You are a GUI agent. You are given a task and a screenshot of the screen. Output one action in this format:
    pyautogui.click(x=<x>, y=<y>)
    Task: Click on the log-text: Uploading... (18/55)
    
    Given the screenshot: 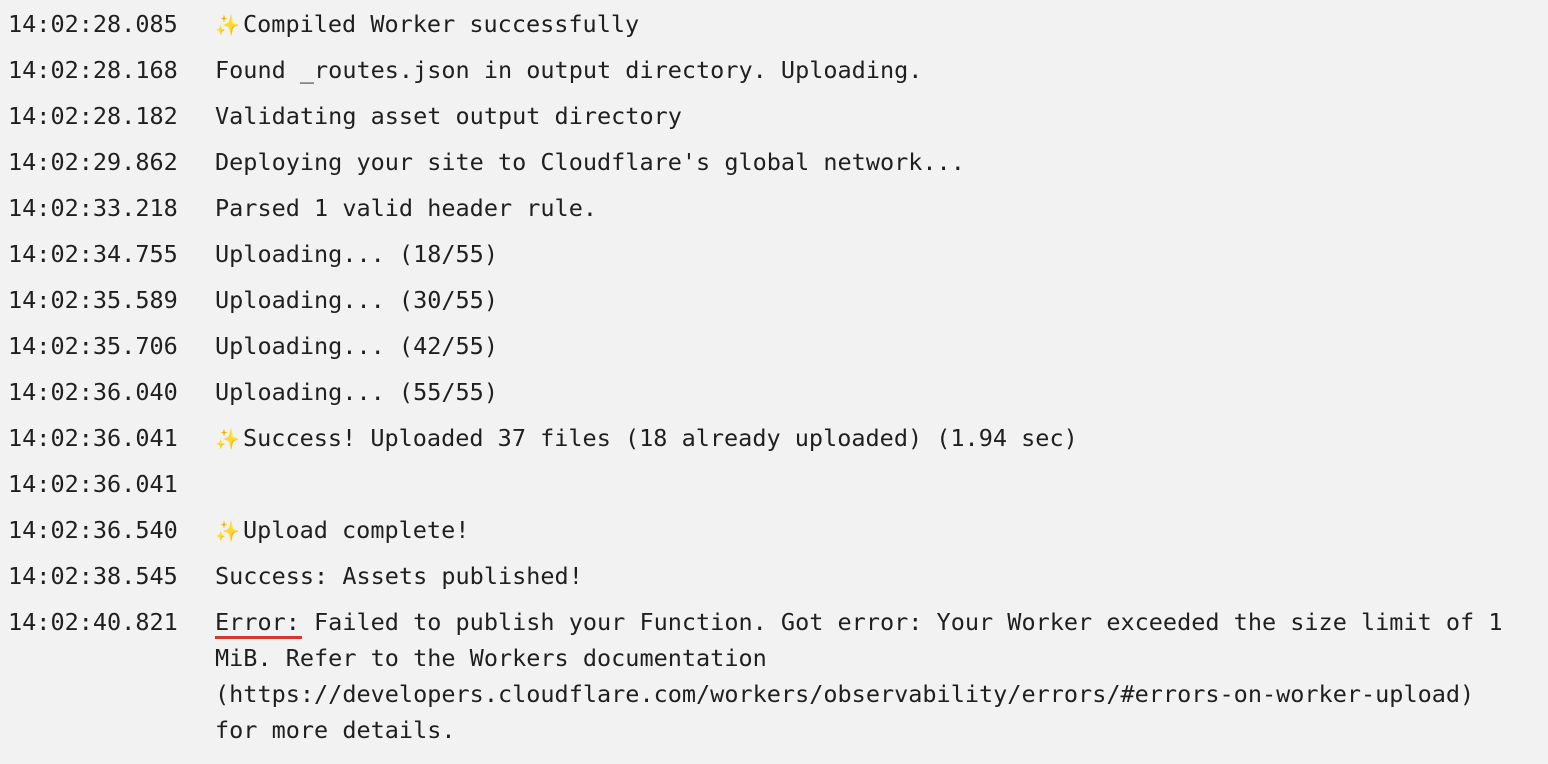 What is the action you would take?
    pyautogui.click(x=356, y=254)
    